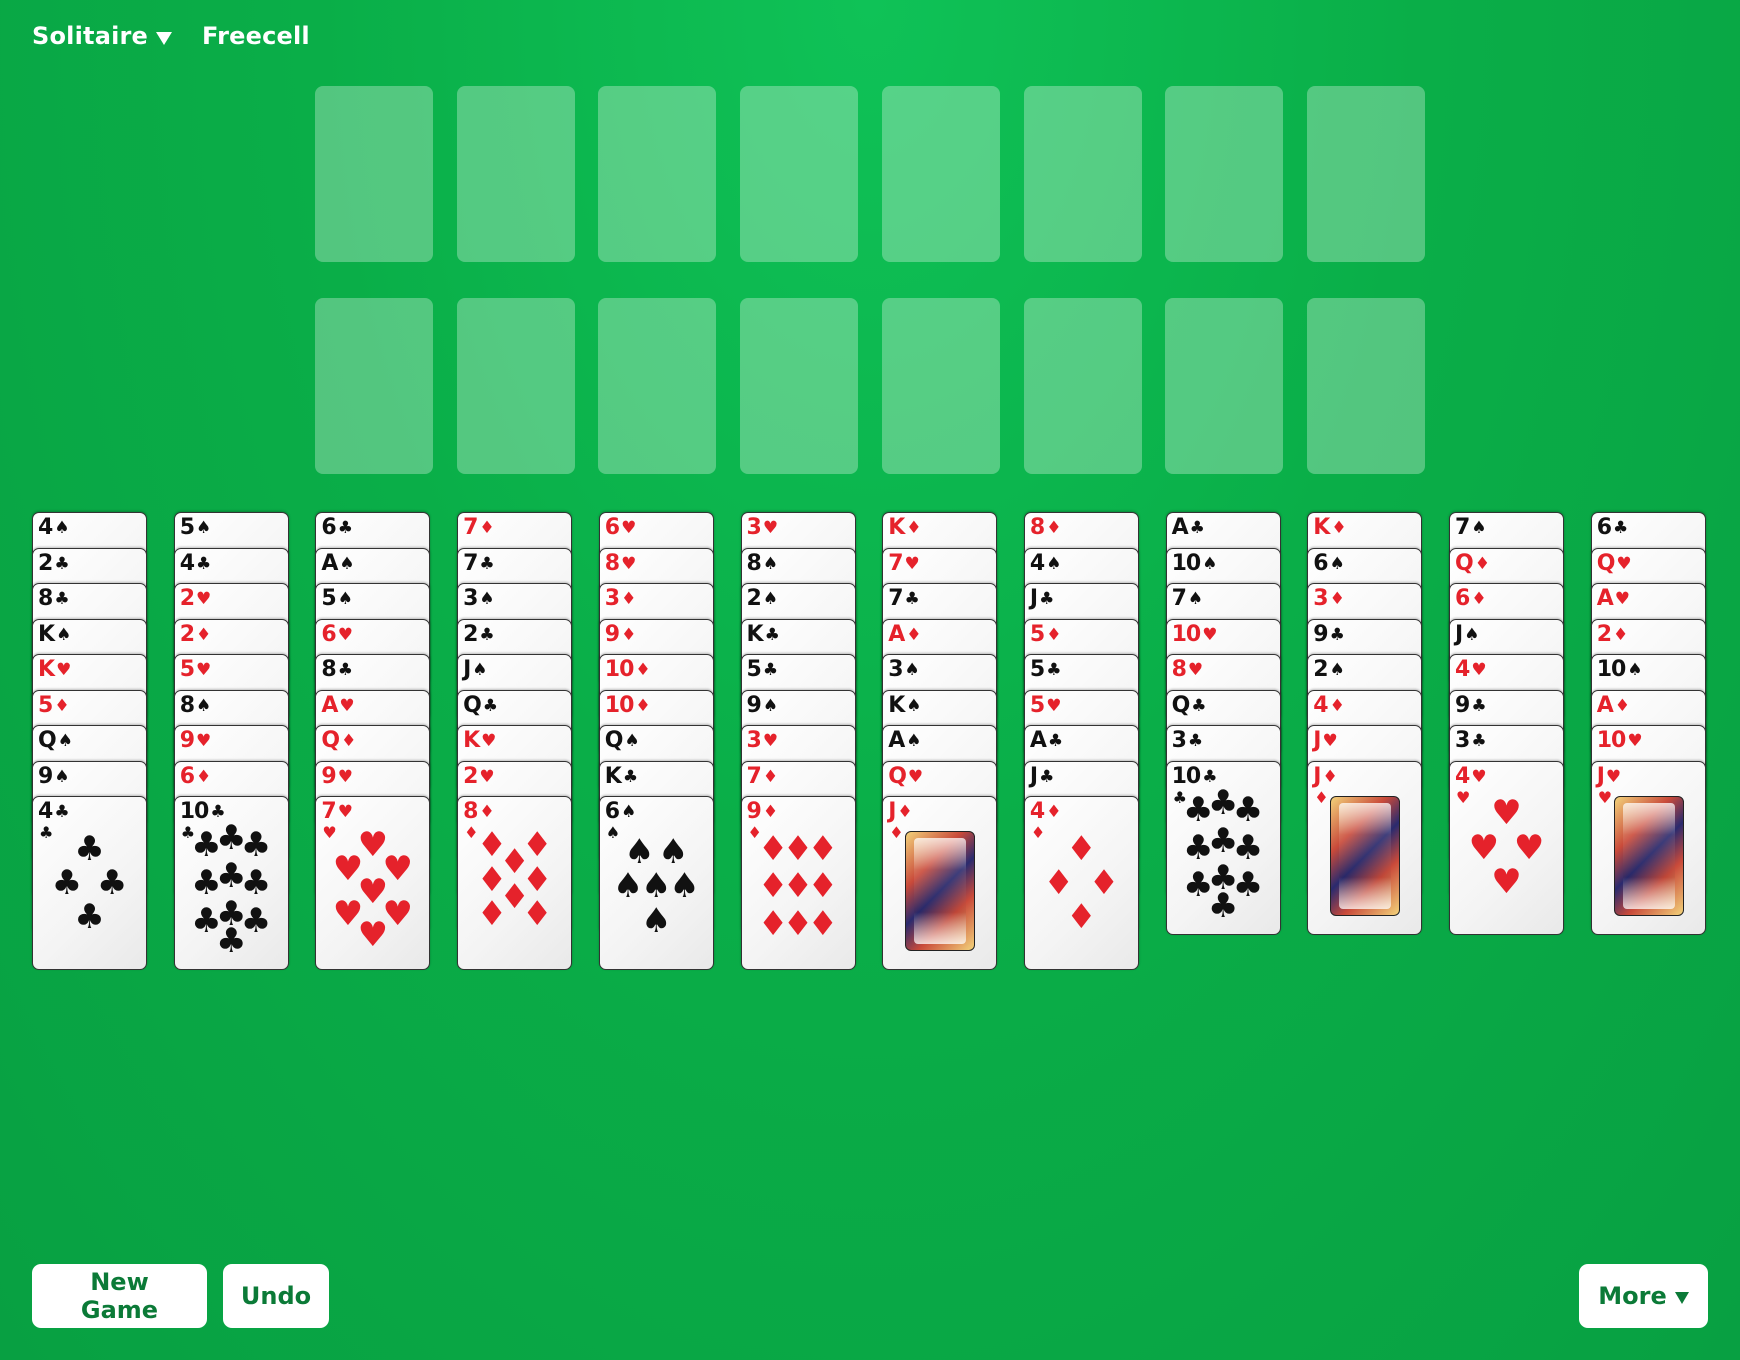 Image resolution: width=1740 pixels, height=1360 pixels. What do you see at coordinates (276, 1296) in the screenshot?
I see `undo-button: Undo` at bounding box center [276, 1296].